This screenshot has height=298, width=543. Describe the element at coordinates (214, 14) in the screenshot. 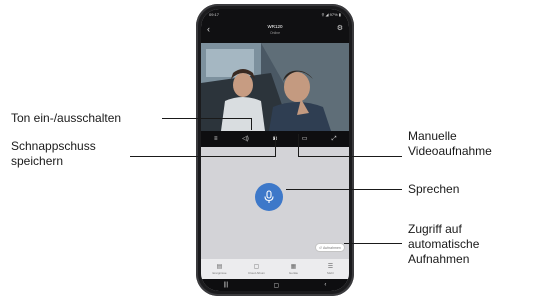

I see `status-time: 09:17` at that location.